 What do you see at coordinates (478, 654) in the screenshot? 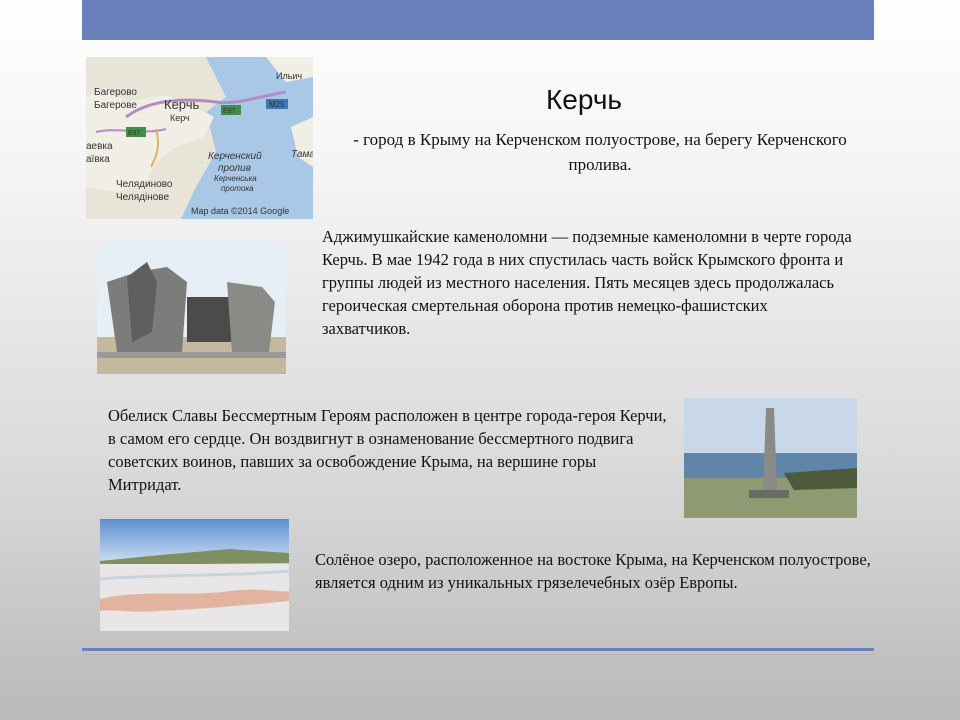
I see `footer-line-thin` at bounding box center [478, 654].